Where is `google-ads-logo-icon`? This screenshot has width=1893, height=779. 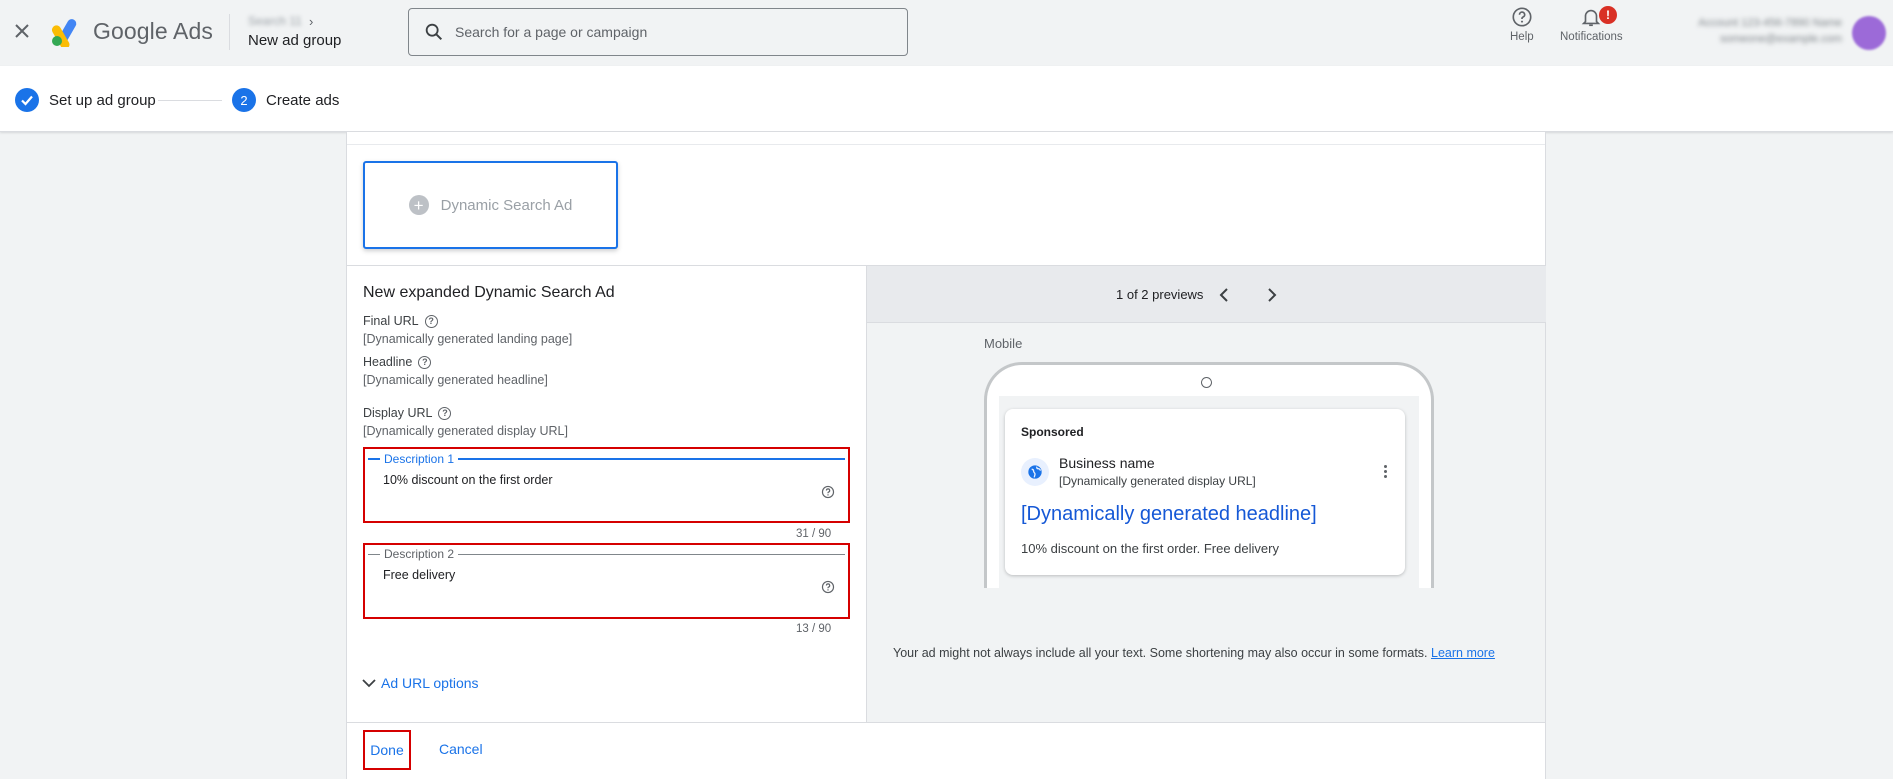
google-ads-logo-icon is located at coordinates (66, 33).